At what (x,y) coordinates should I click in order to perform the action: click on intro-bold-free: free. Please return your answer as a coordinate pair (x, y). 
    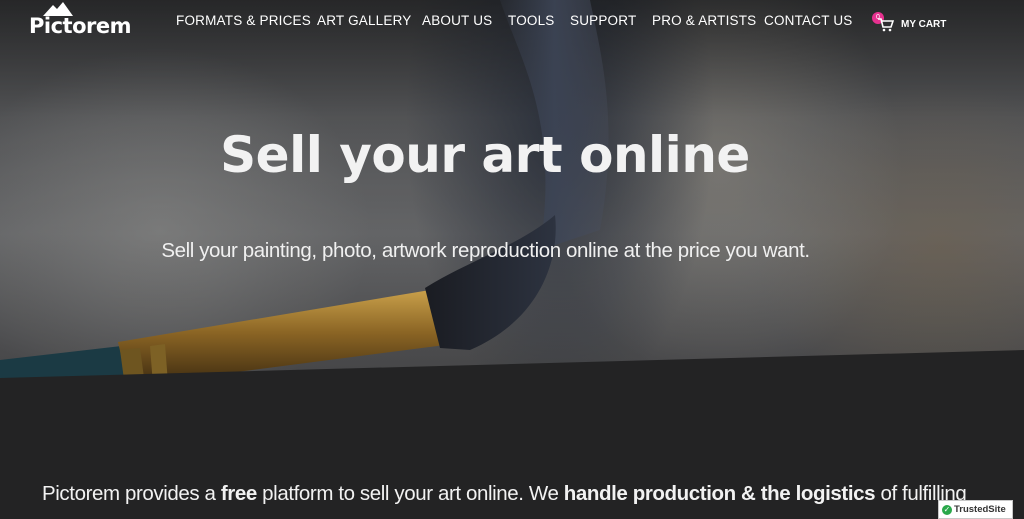
    Looking at the image, I should click on (238, 493).